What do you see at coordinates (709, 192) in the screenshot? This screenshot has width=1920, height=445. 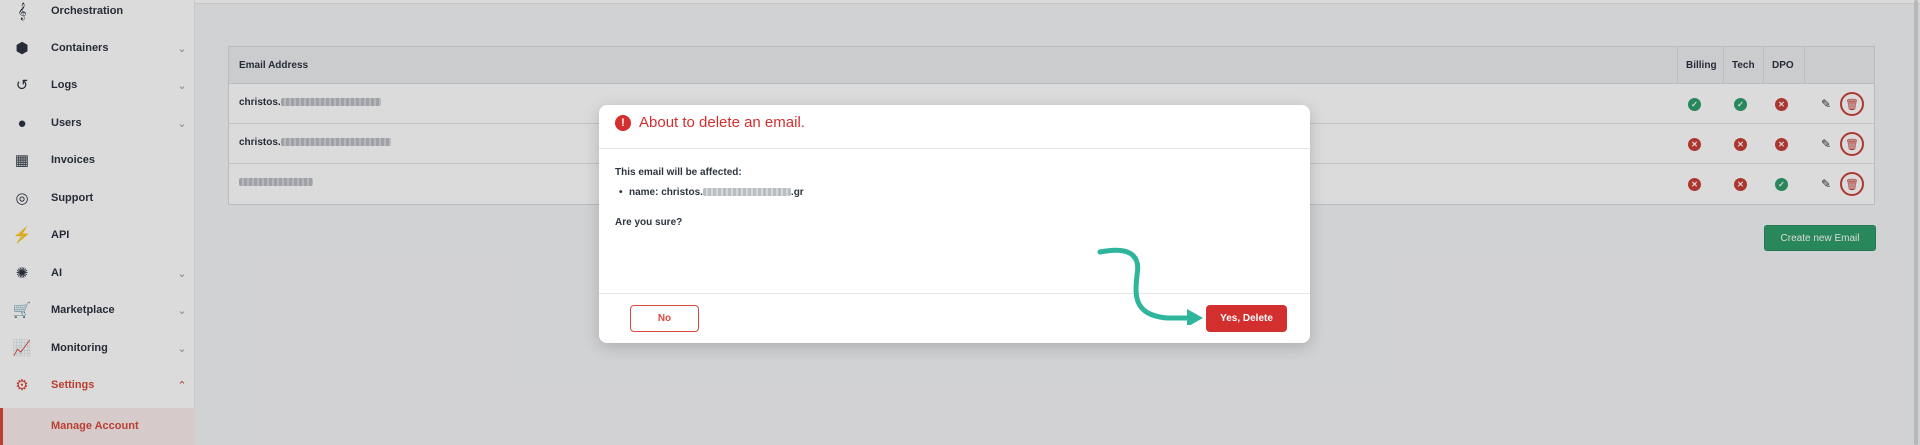 I see `affected-email-item: name: christos..gr` at bounding box center [709, 192].